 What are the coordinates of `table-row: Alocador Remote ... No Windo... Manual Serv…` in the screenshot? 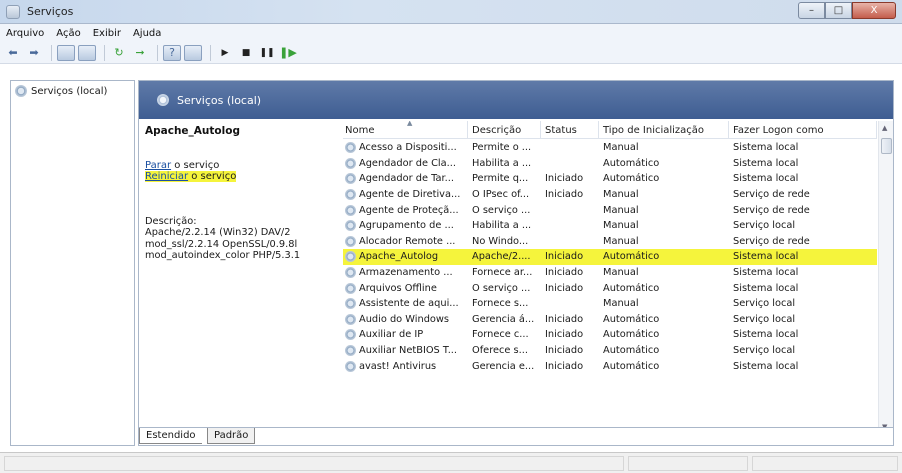 It's located at (610, 242).